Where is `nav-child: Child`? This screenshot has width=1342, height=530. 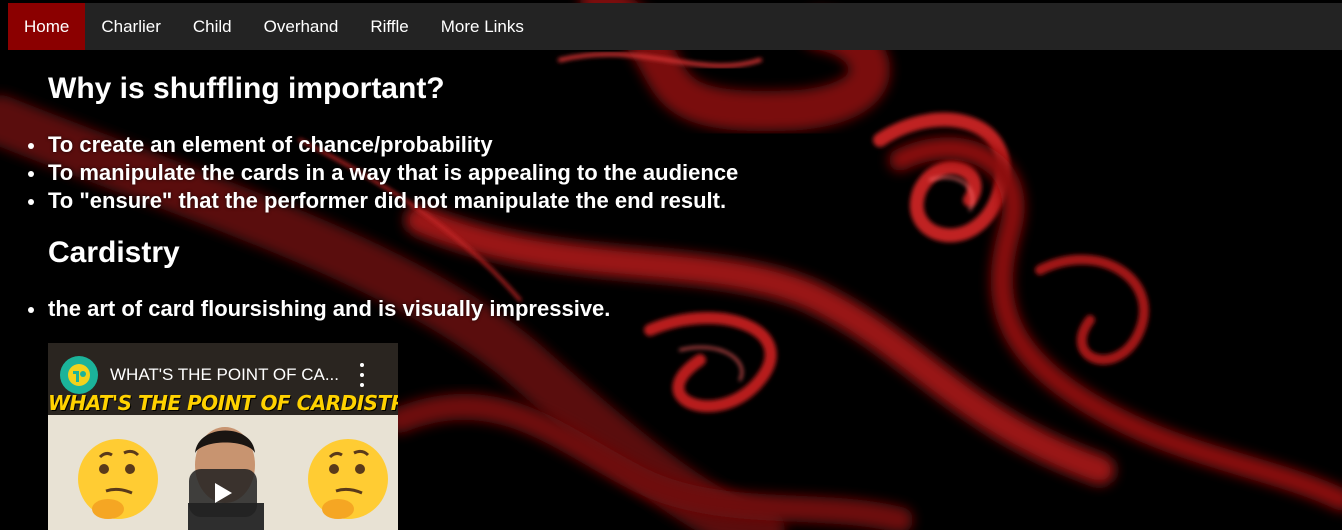
nav-child: Child is located at coordinates (212, 26).